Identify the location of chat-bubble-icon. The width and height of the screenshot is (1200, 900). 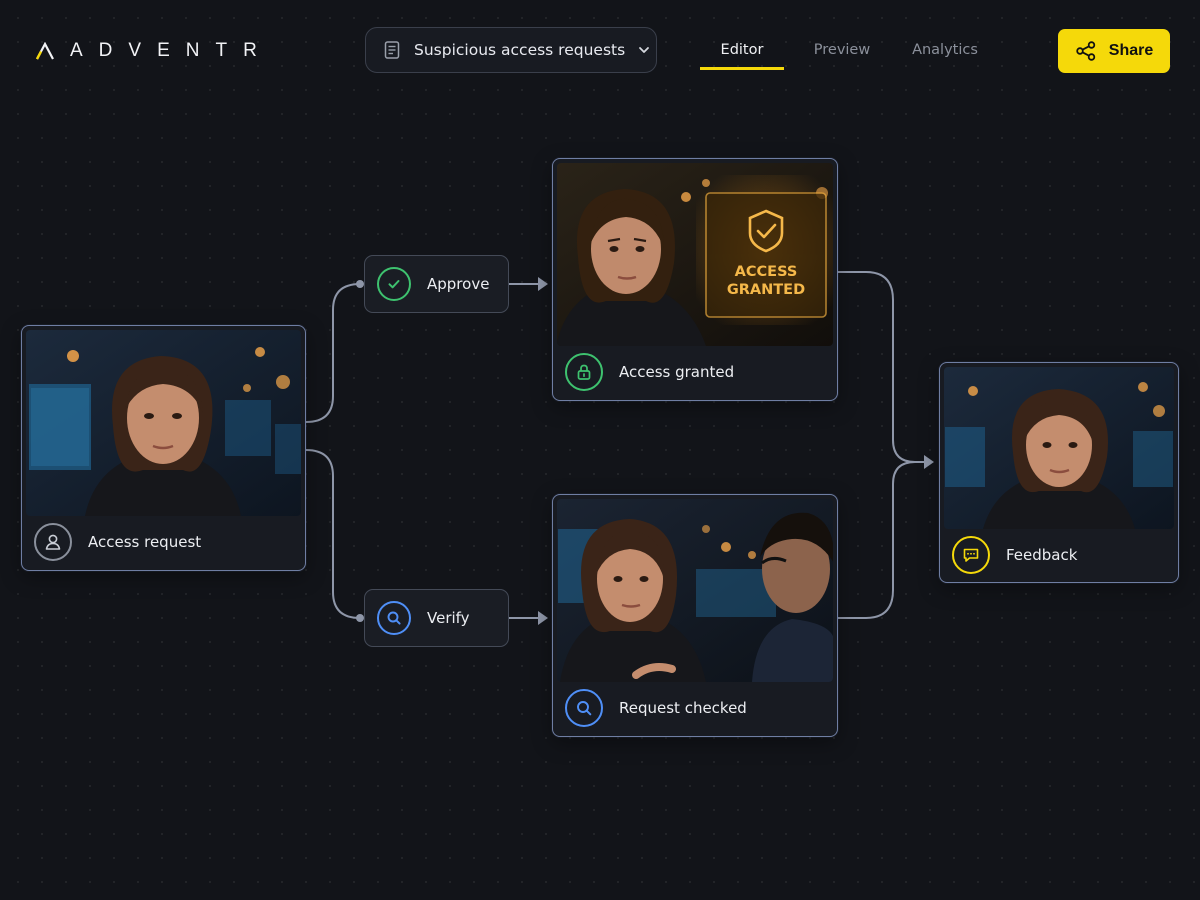
(971, 555).